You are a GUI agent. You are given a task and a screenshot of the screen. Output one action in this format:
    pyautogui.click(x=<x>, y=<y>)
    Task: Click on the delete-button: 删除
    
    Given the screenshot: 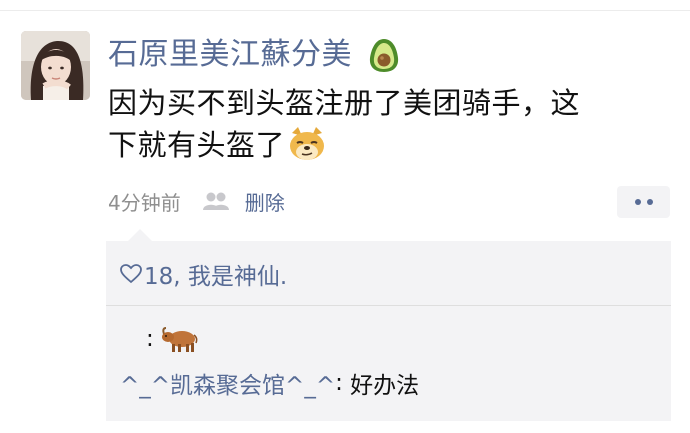 What is the action you would take?
    pyautogui.click(x=265, y=201)
    